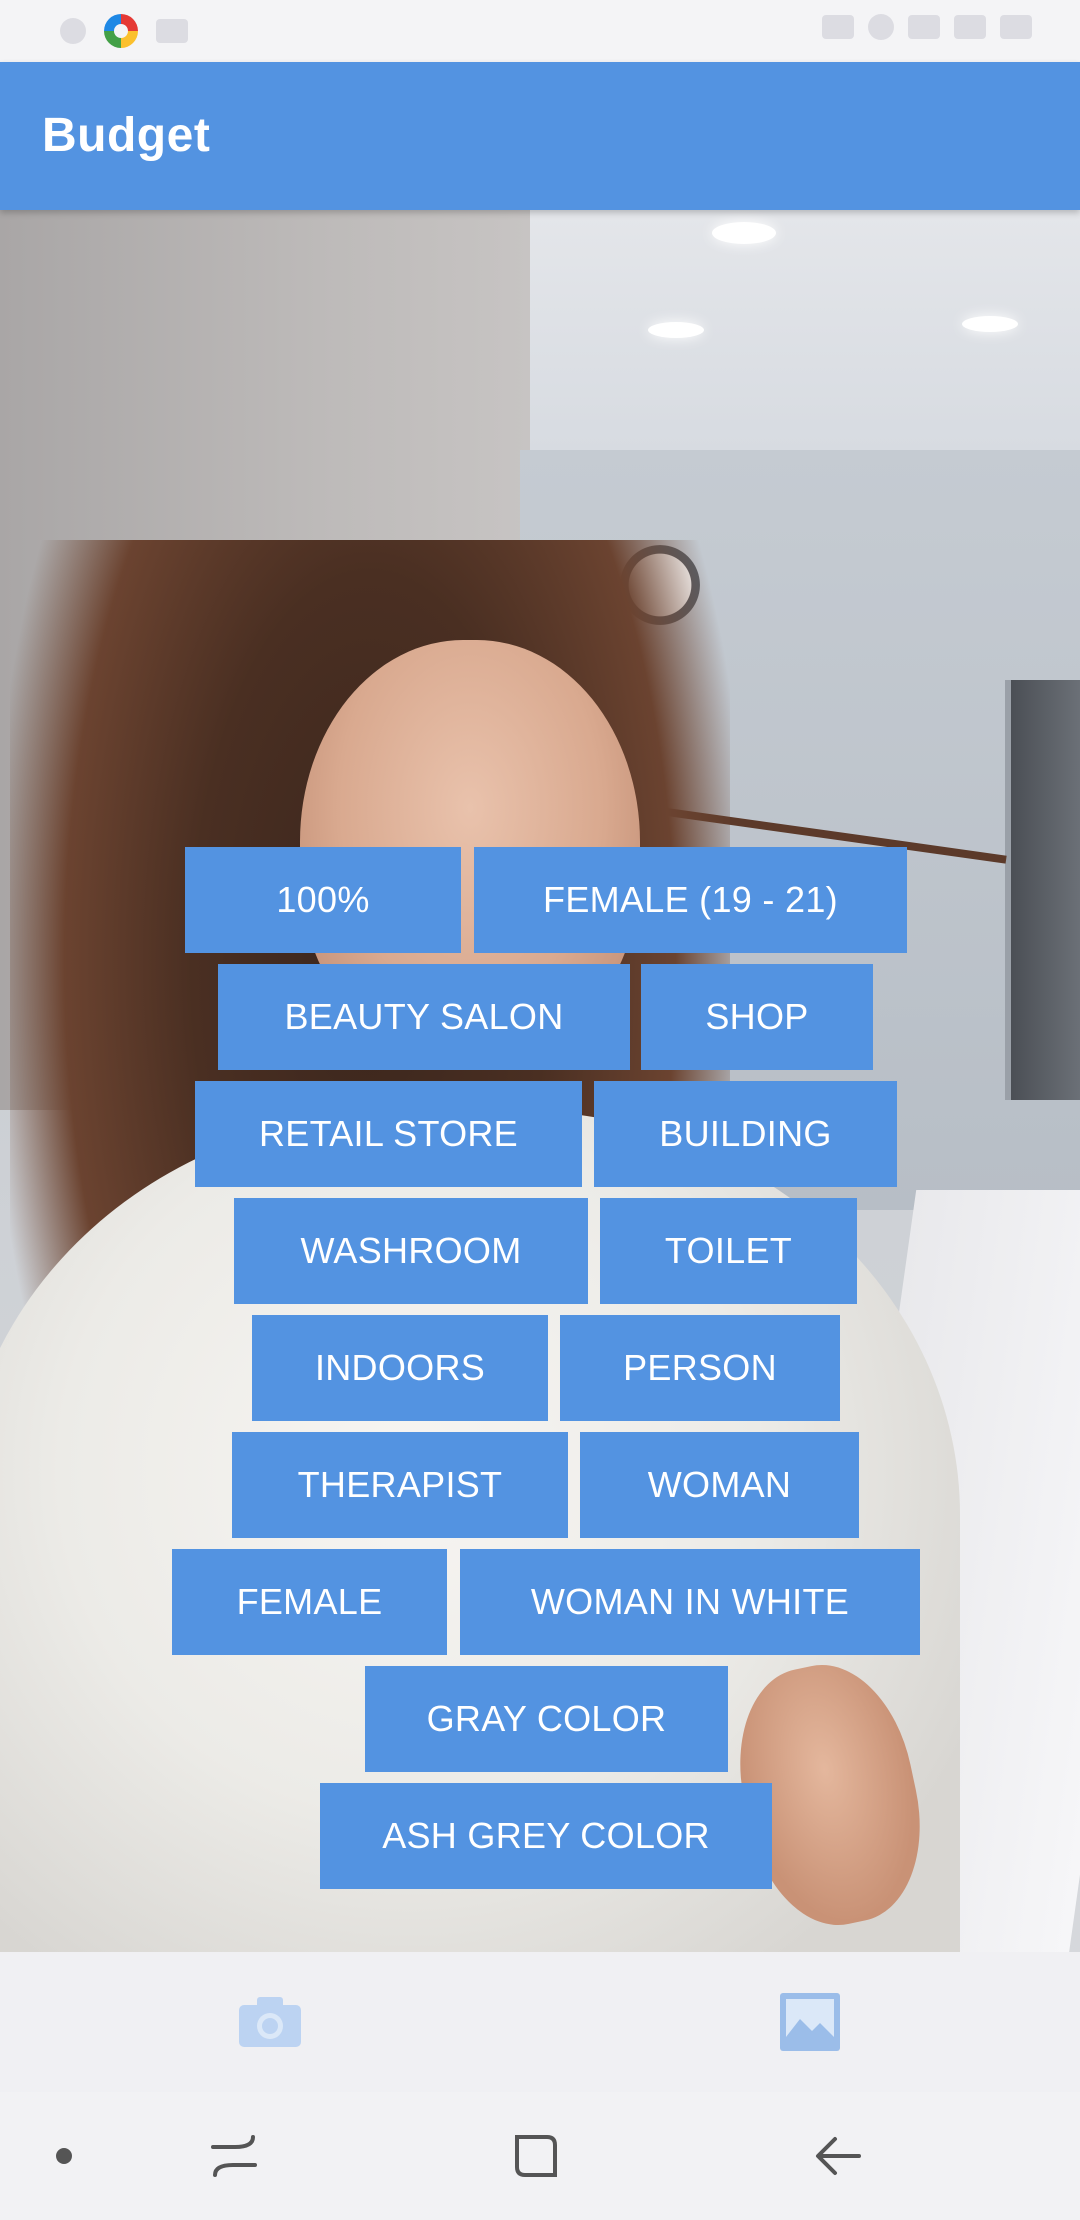  What do you see at coordinates (690, 1602) in the screenshot?
I see `tag-woman-in-white: WOMAN IN WHITE` at bounding box center [690, 1602].